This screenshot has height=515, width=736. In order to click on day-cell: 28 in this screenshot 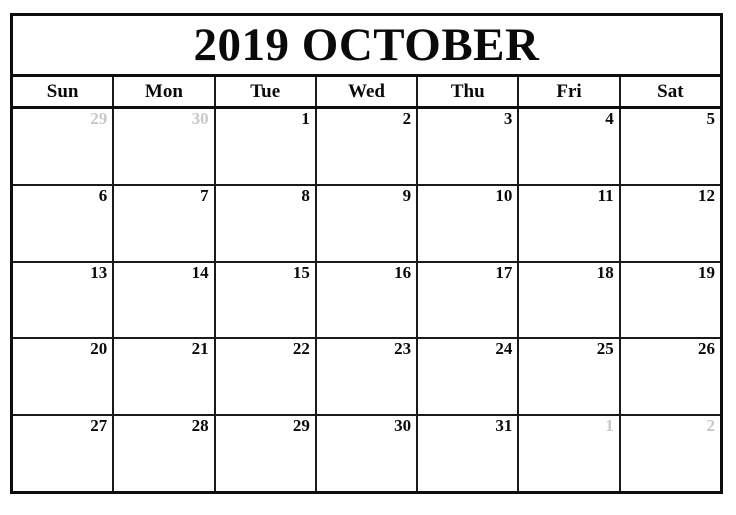, I will do `click(165, 453)`.